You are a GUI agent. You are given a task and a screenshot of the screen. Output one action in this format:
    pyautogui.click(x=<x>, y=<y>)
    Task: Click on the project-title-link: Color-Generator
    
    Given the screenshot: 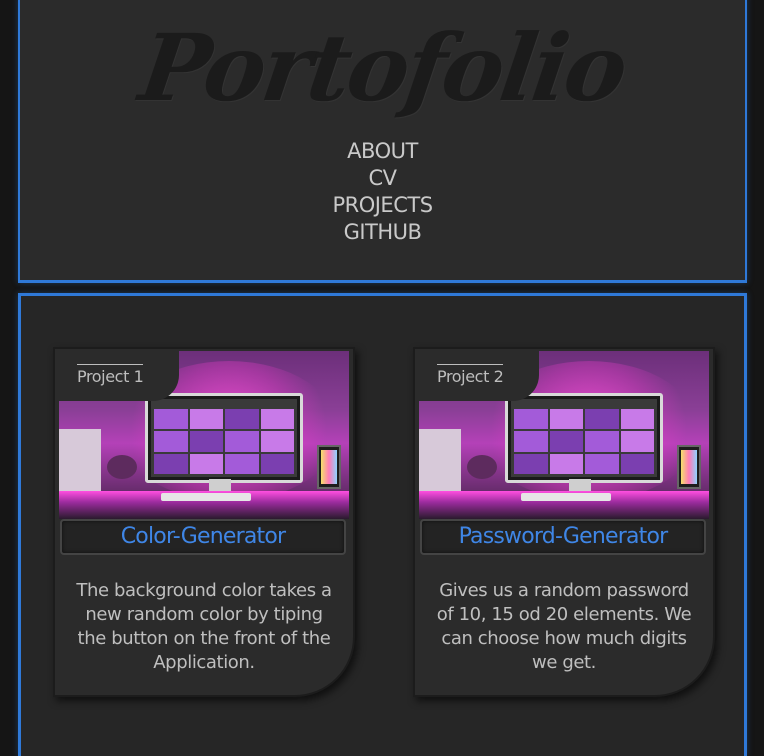 What is the action you would take?
    pyautogui.click(x=203, y=537)
    